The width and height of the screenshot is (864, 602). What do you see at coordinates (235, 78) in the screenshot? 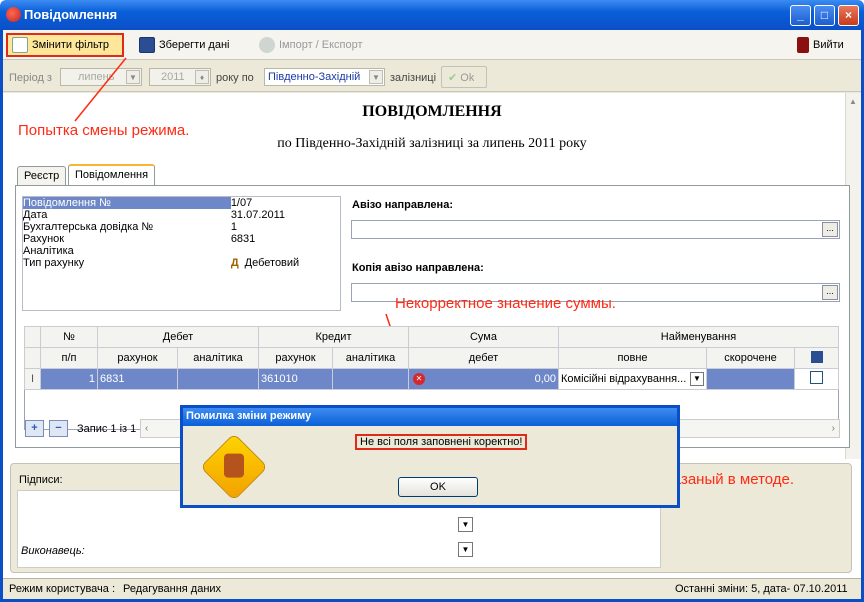
I see `year-label: року по` at bounding box center [235, 78].